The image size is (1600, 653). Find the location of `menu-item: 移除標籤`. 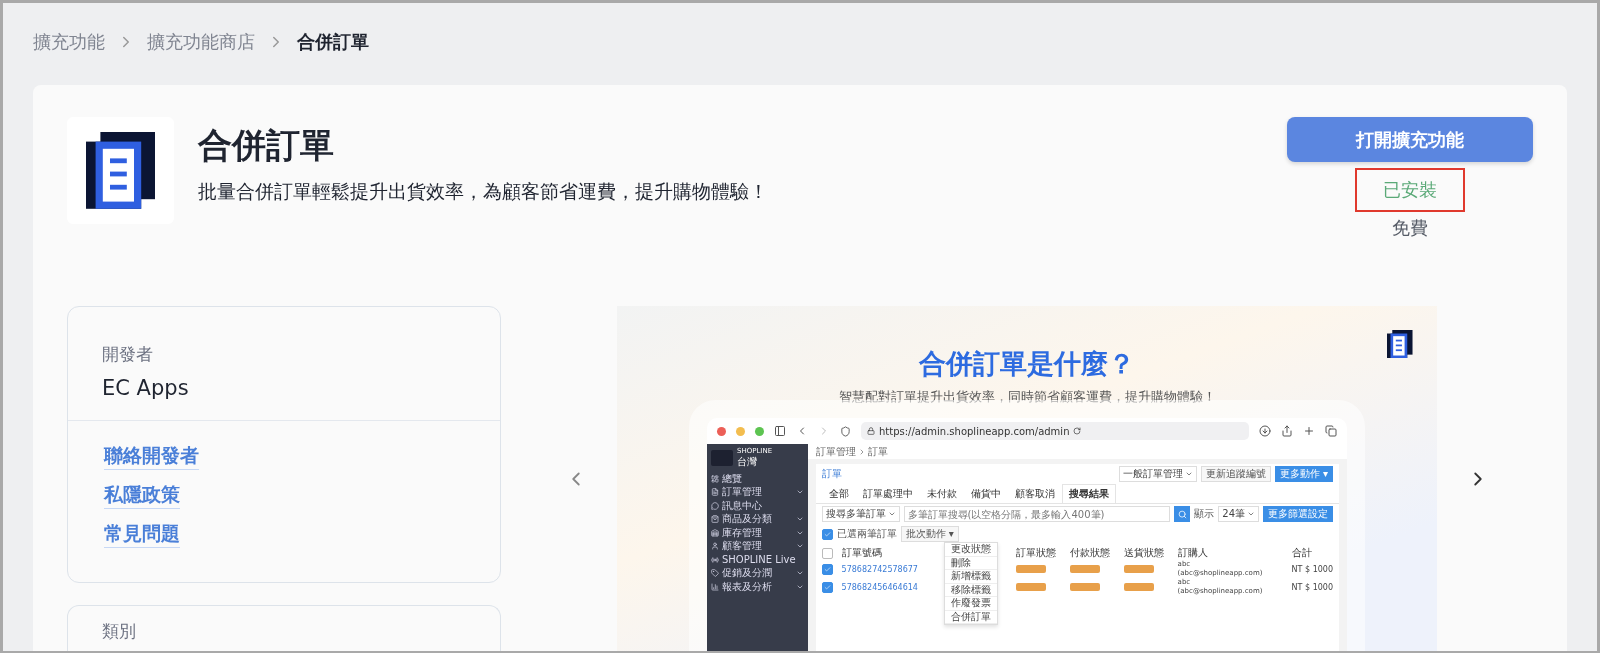

menu-item: 移除標籤 is located at coordinates (970, 590).